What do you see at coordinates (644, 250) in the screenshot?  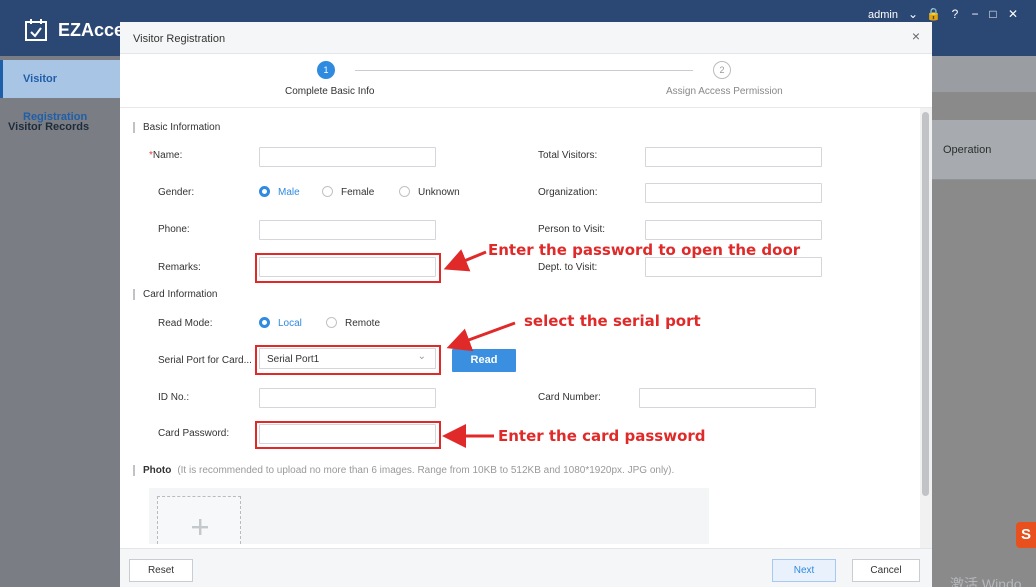 I see `annotation-remarks: Enter the password to open the door` at bounding box center [644, 250].